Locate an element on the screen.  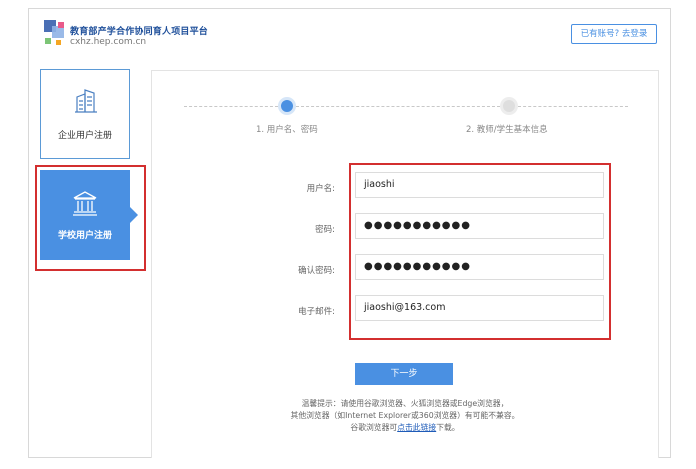
highlight-box-sidebar is located at coordinates (90, 218).